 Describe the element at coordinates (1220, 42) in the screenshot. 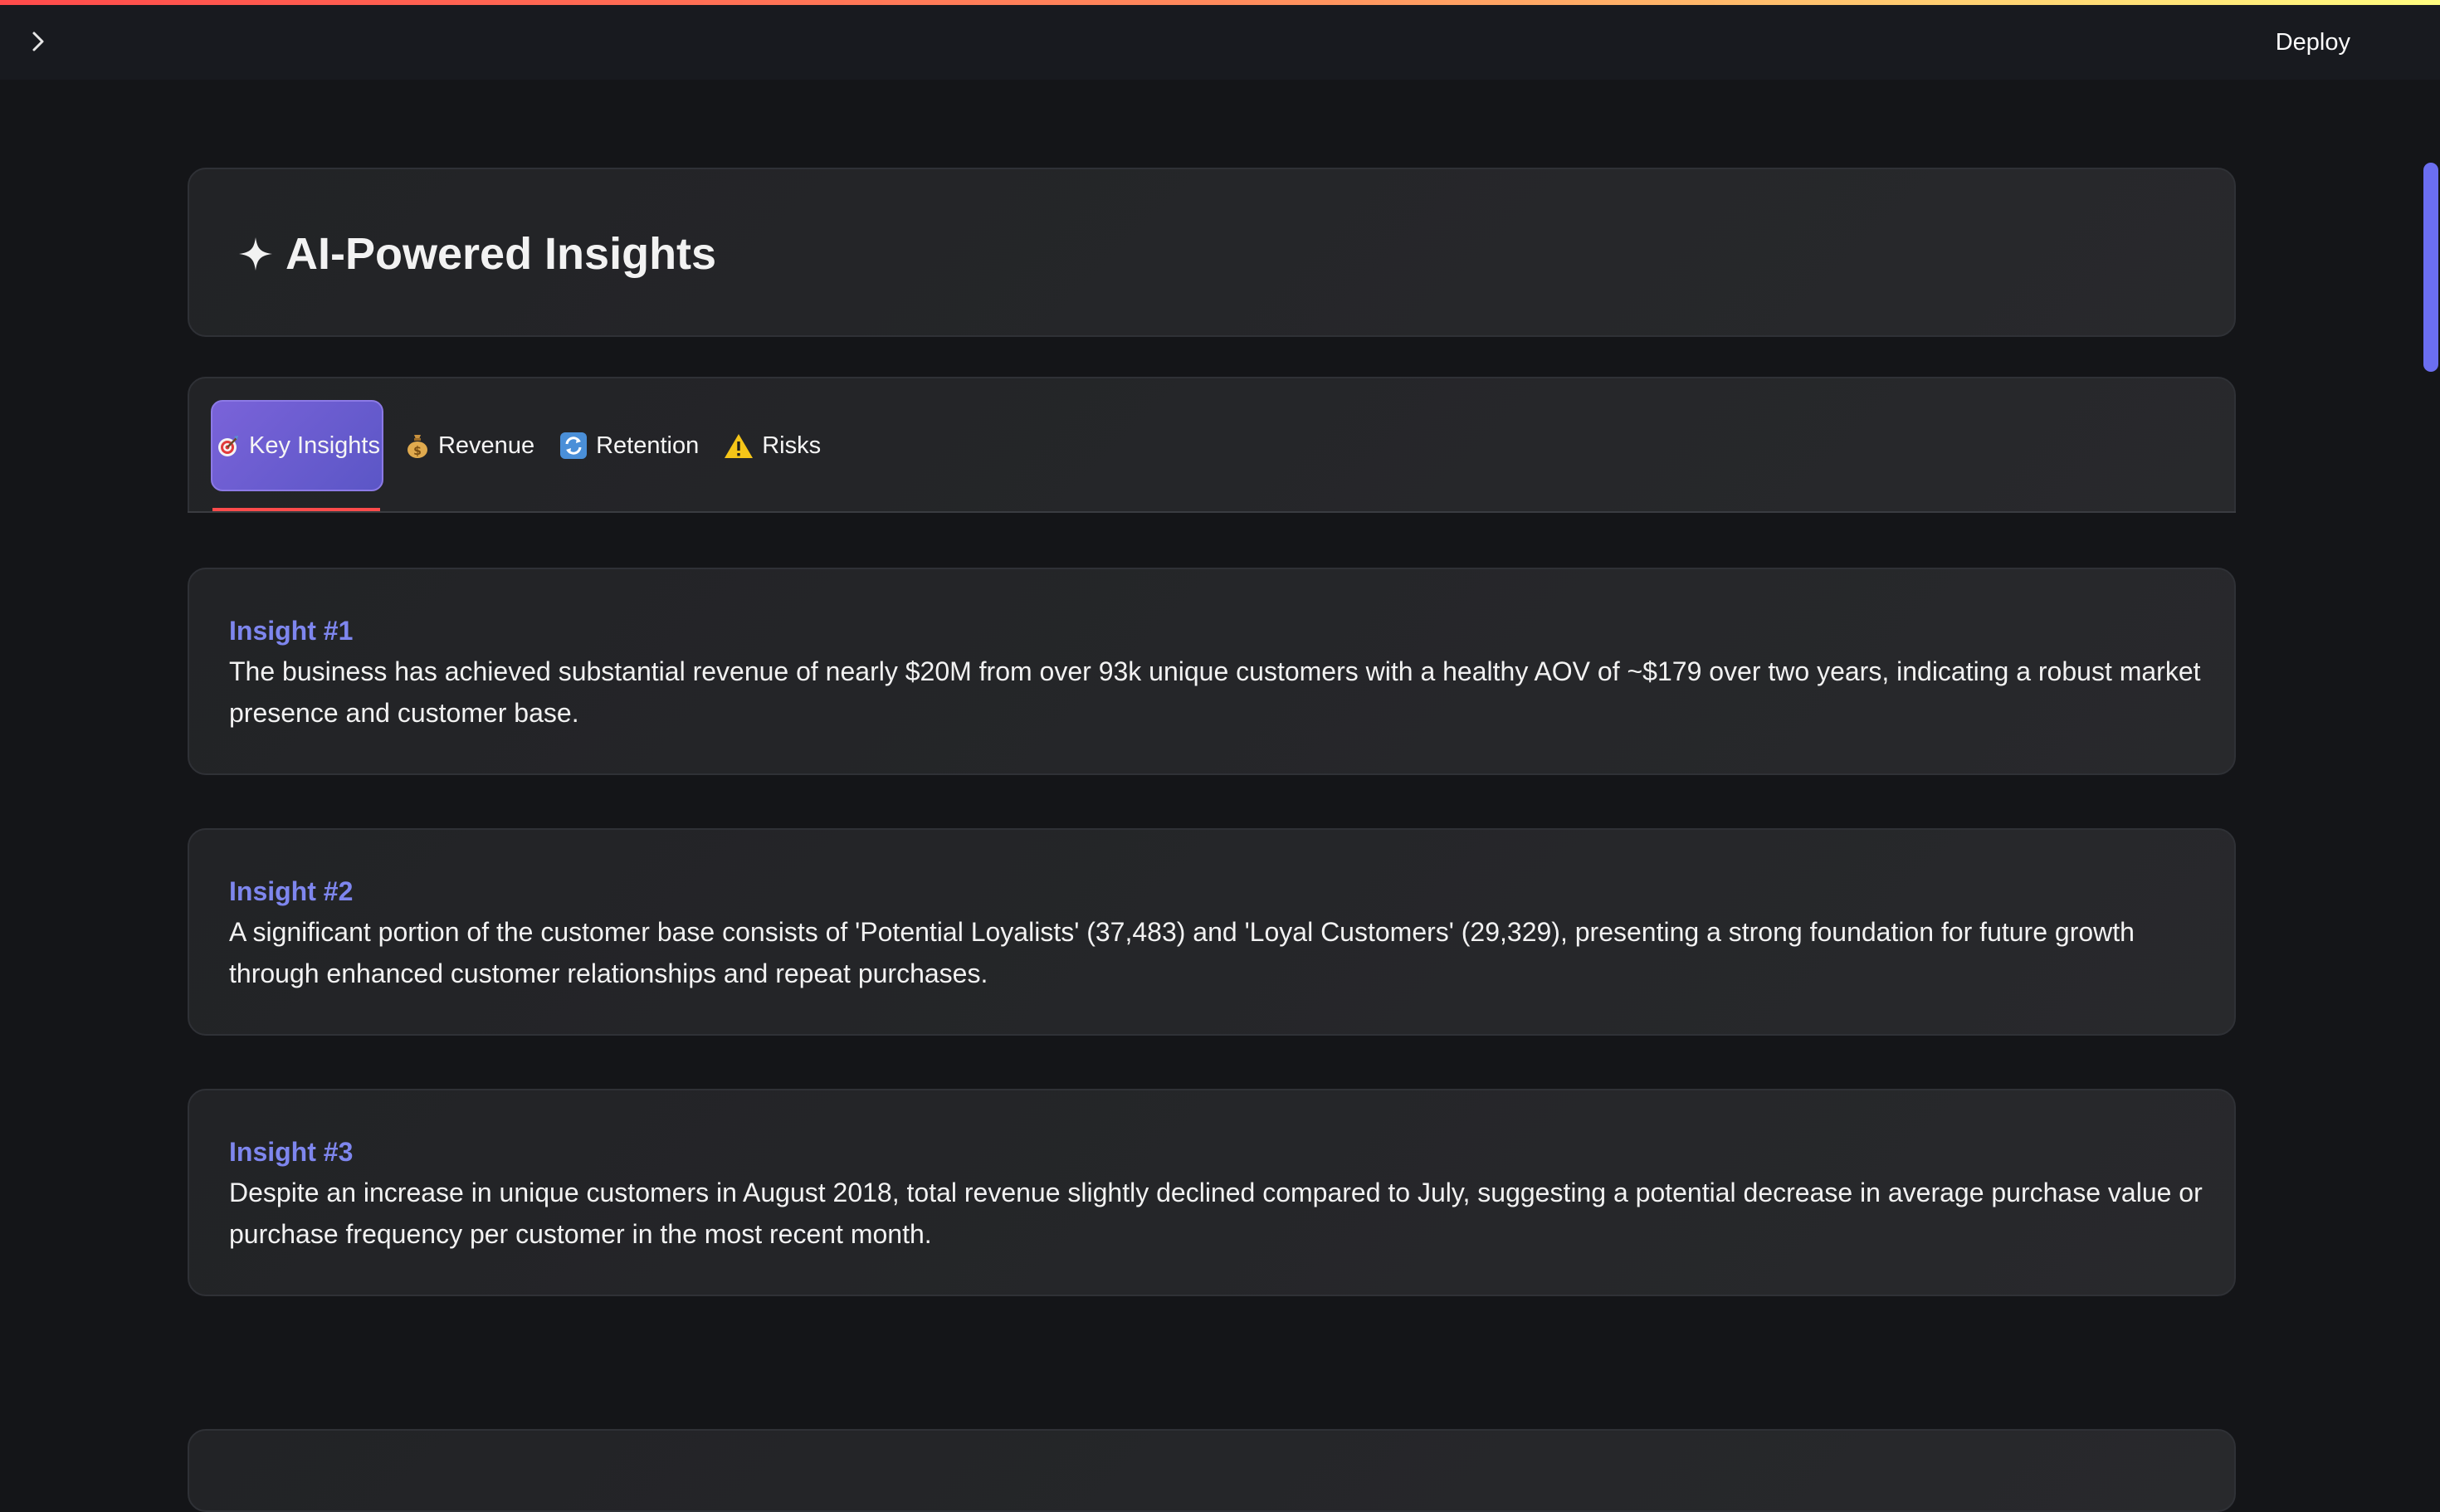

I see `app-toolbar: Deploy` at that location.